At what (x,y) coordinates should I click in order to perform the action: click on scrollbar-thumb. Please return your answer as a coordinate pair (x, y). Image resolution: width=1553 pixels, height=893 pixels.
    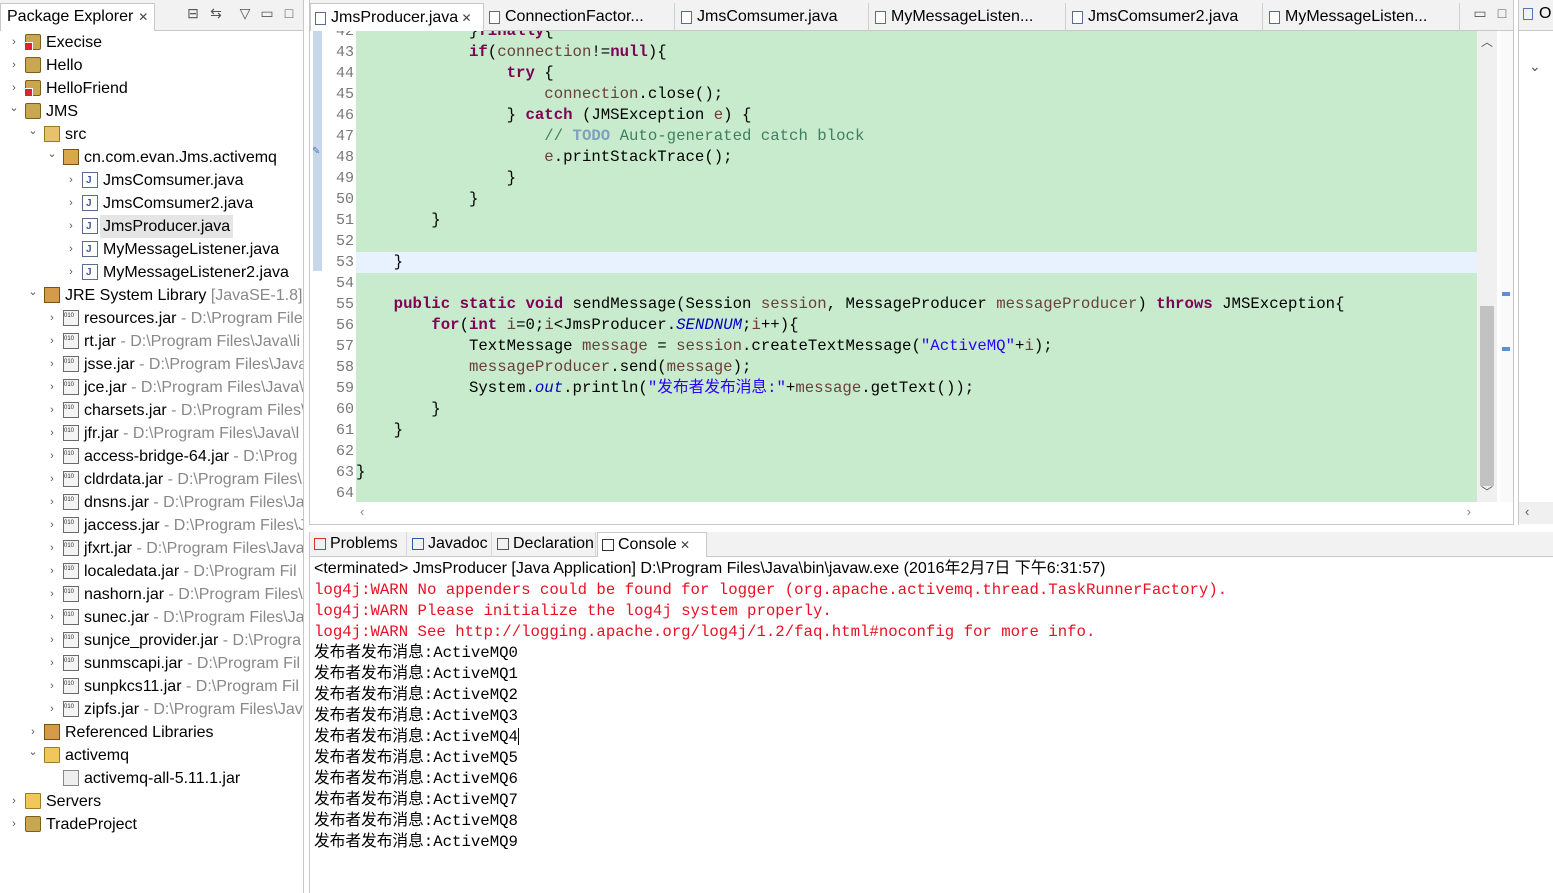
    Looking at the image, I should click on (1487, 396).